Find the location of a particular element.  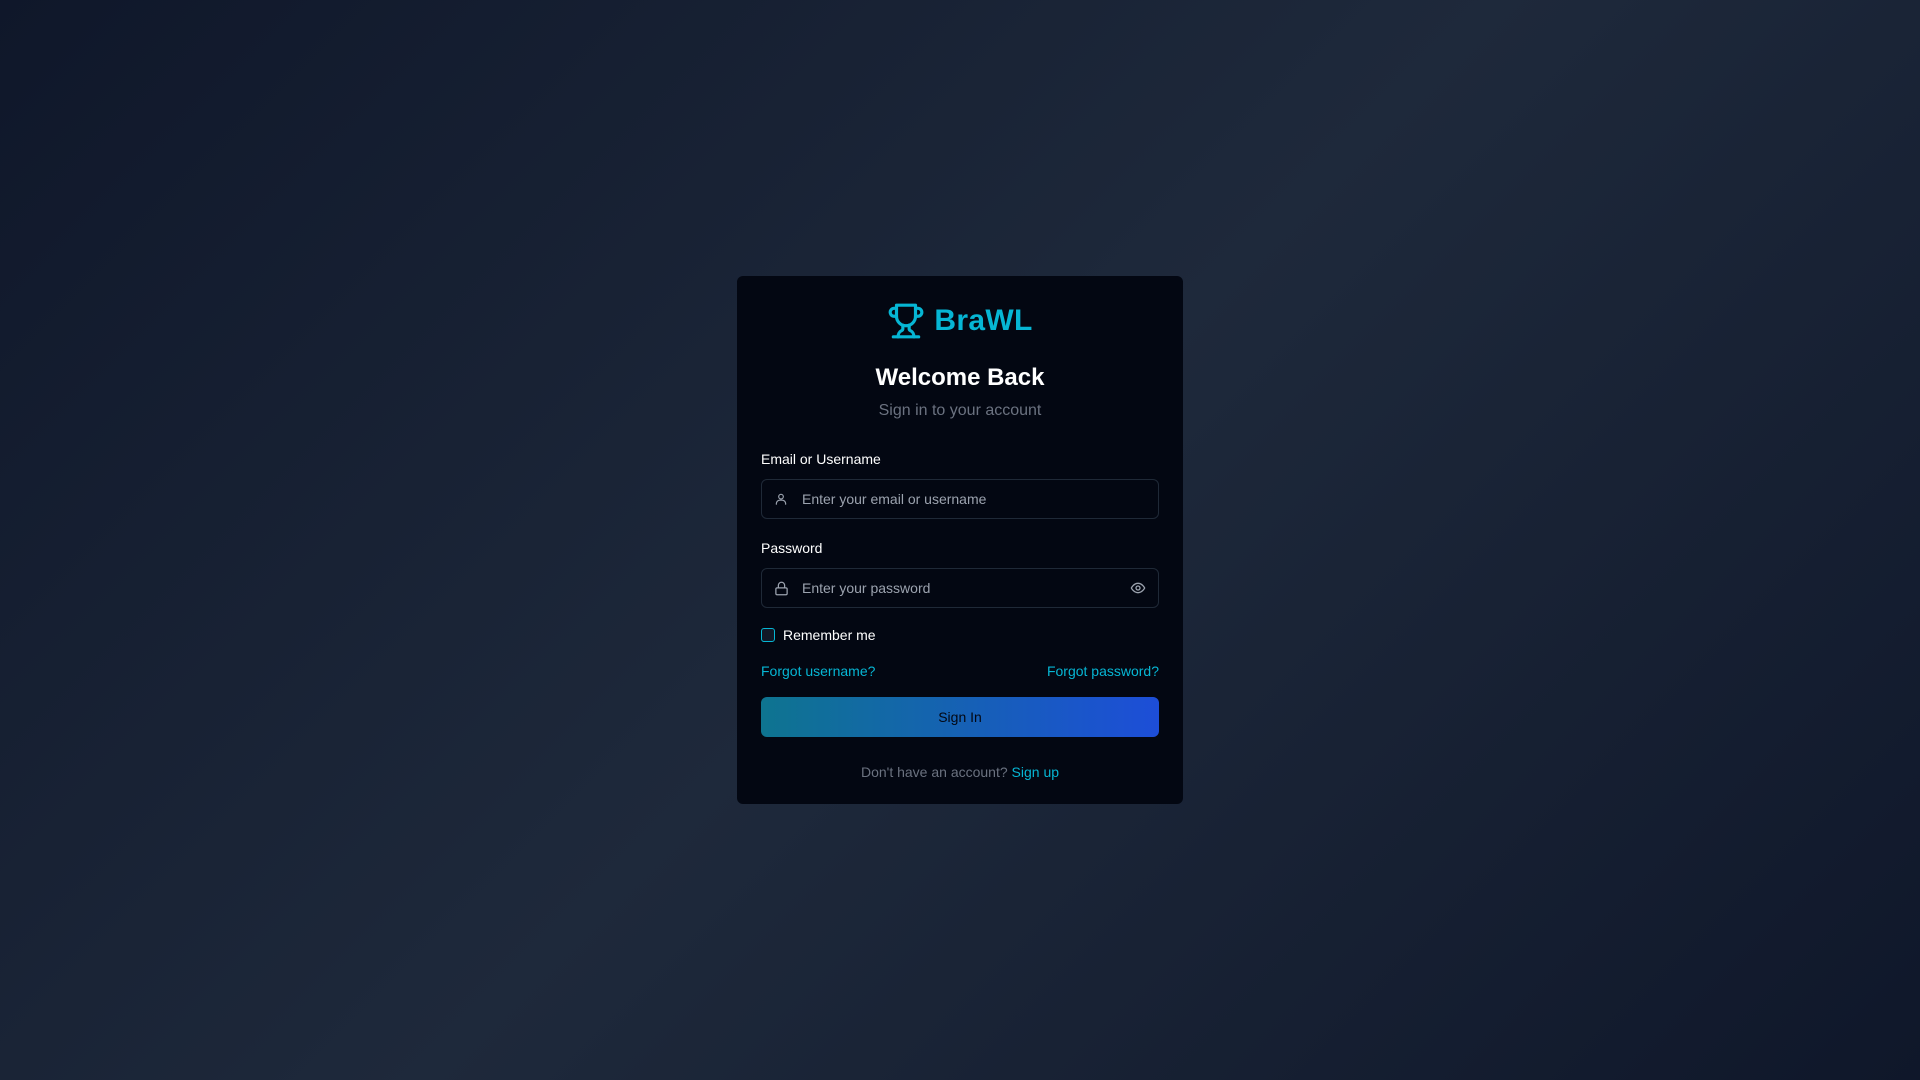

password-label: Password is located at coordinates (792, 548).